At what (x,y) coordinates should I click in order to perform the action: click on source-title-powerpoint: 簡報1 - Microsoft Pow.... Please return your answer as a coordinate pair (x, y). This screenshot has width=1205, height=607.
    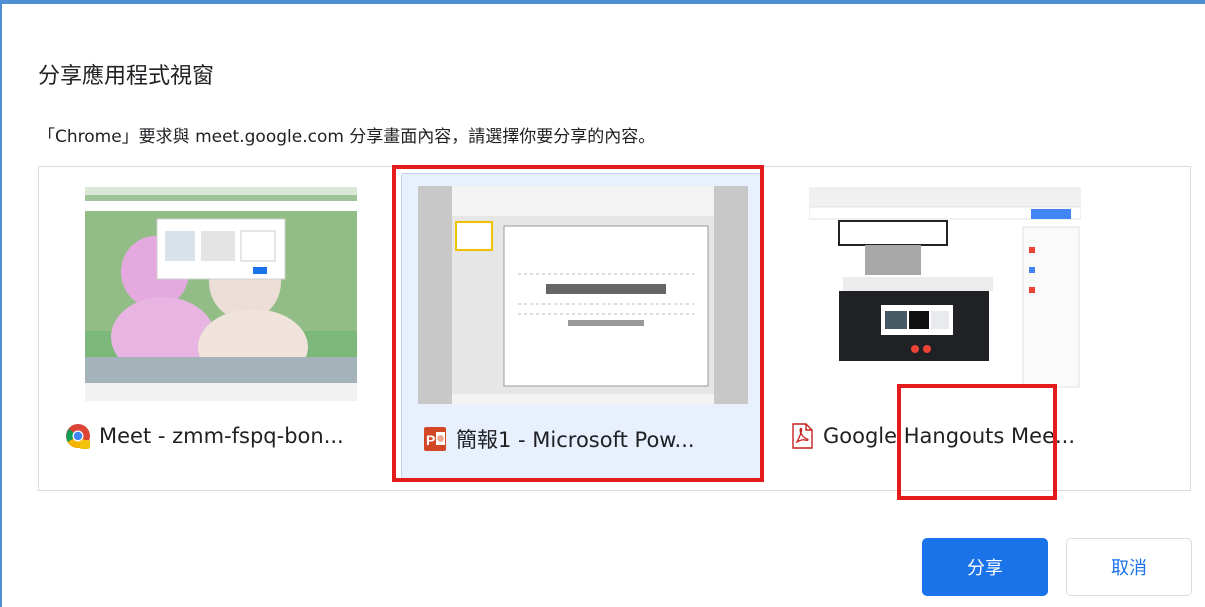
    Looking at the image, I should click on (575, 440).